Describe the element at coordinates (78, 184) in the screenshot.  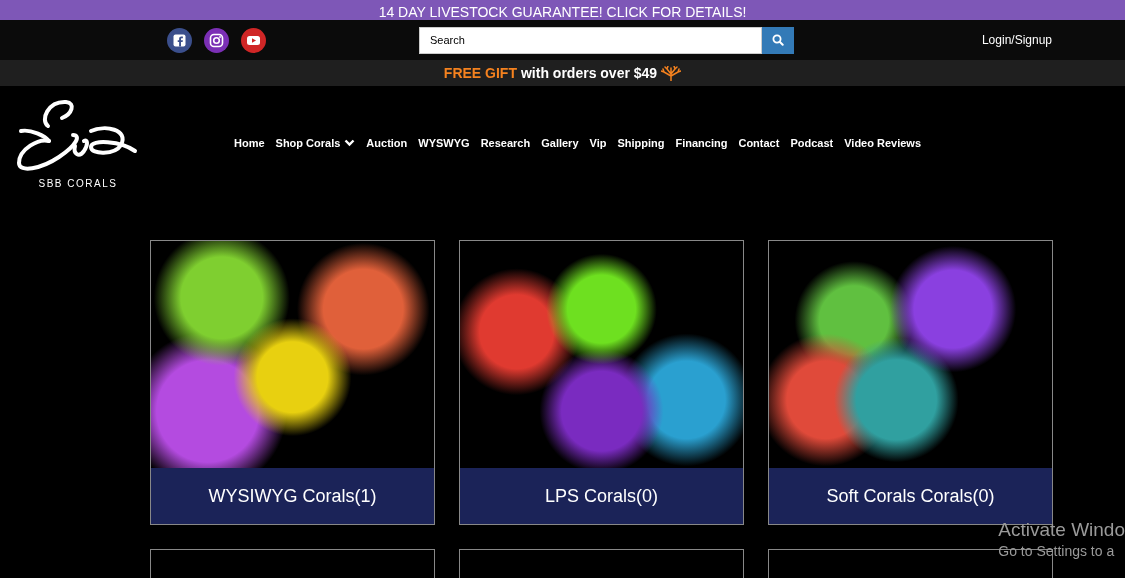
I see `logo-caption: SBB CORALS` at that location.